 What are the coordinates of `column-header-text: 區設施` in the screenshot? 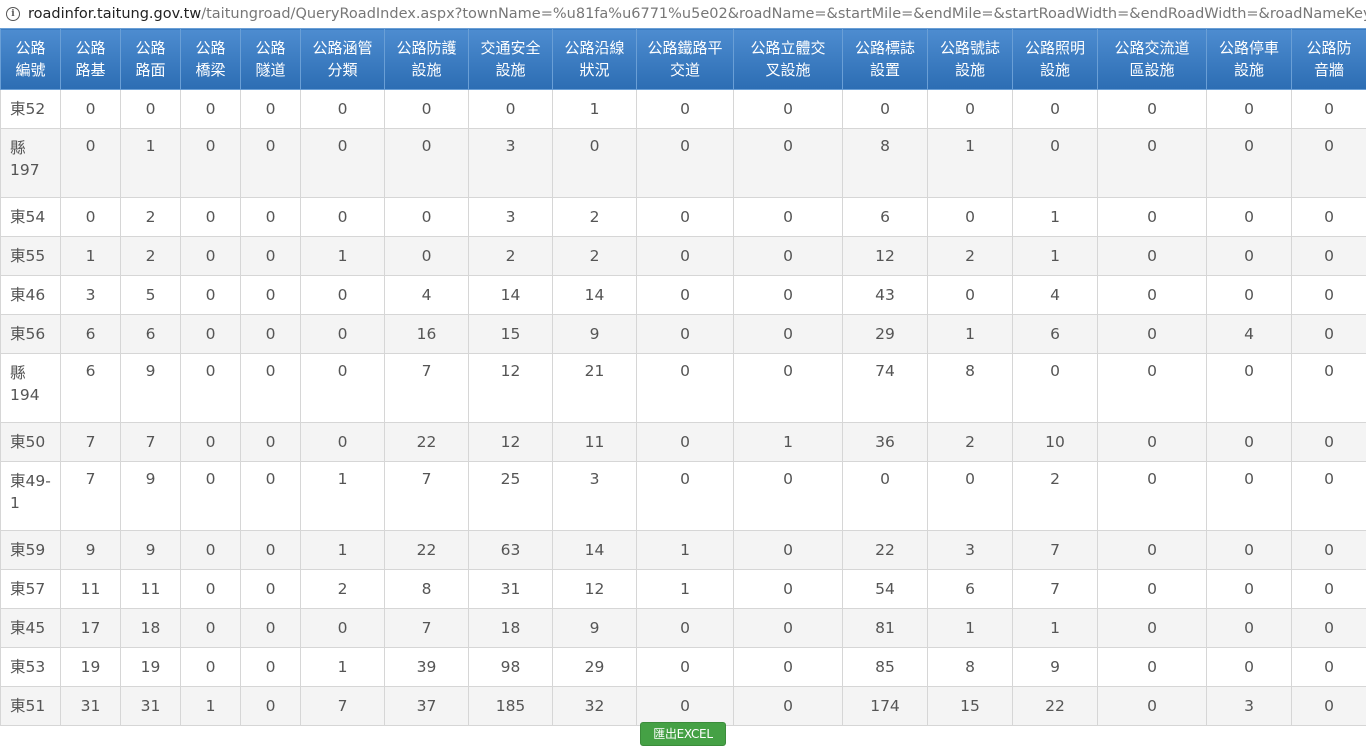 It's located at (1152, 70).